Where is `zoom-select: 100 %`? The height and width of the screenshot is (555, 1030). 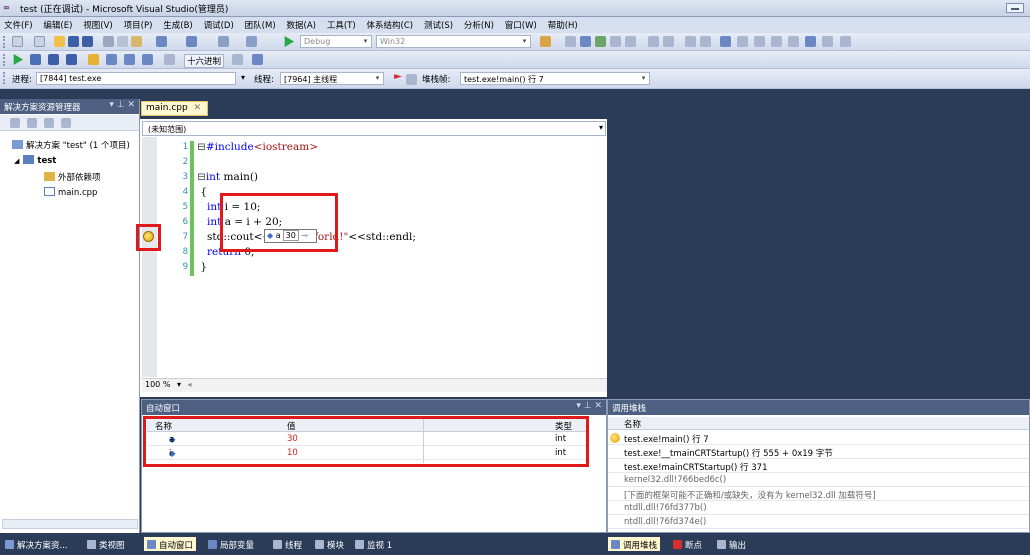 zoom-select: 100 % is located at coordinates (157, 384).